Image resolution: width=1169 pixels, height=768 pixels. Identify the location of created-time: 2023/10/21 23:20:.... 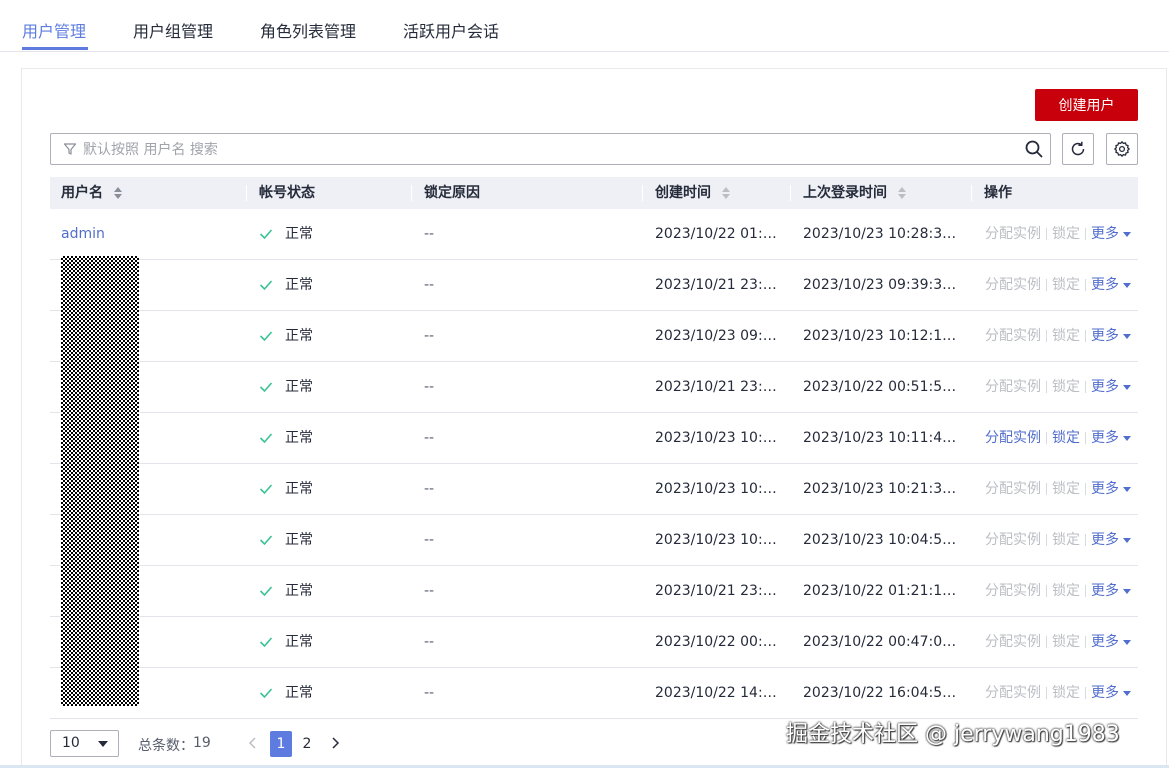
(720, 591).